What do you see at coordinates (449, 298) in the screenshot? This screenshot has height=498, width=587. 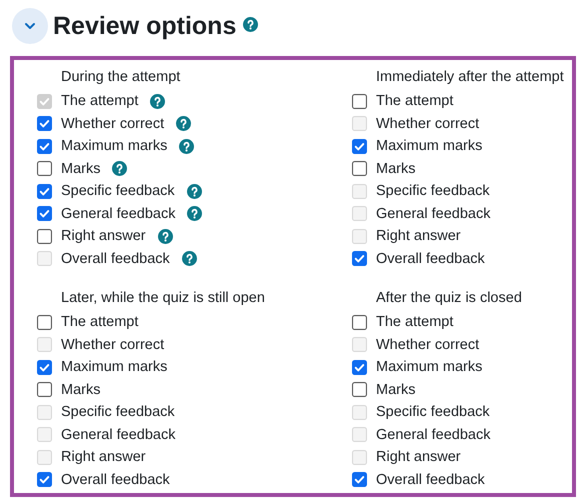 I see `group-heading: After the quiz is closed` at bounding box center [449, 298].